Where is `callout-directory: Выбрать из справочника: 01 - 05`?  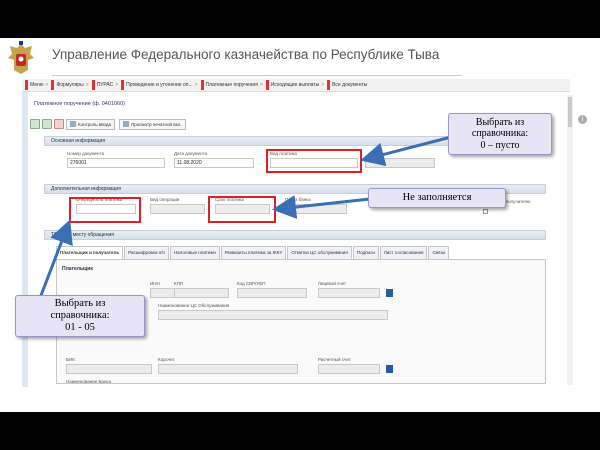
callout-directory: Выбрать из справочника: 01 - 05 is located at coordinates (80, 316).